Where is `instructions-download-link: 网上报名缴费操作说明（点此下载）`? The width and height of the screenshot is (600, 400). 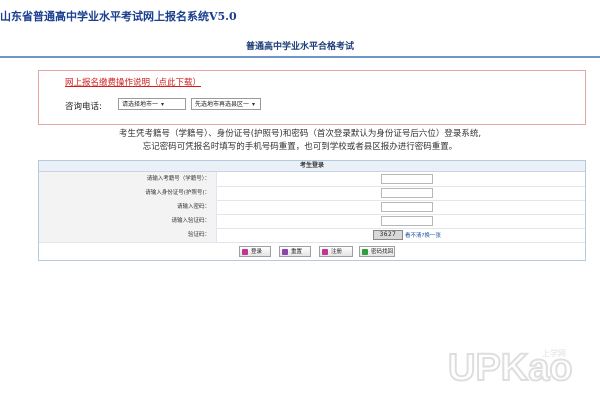 instructions-download-link: 网上报名缴费操作说明（点此下载） is located at coordinates (133, 82).